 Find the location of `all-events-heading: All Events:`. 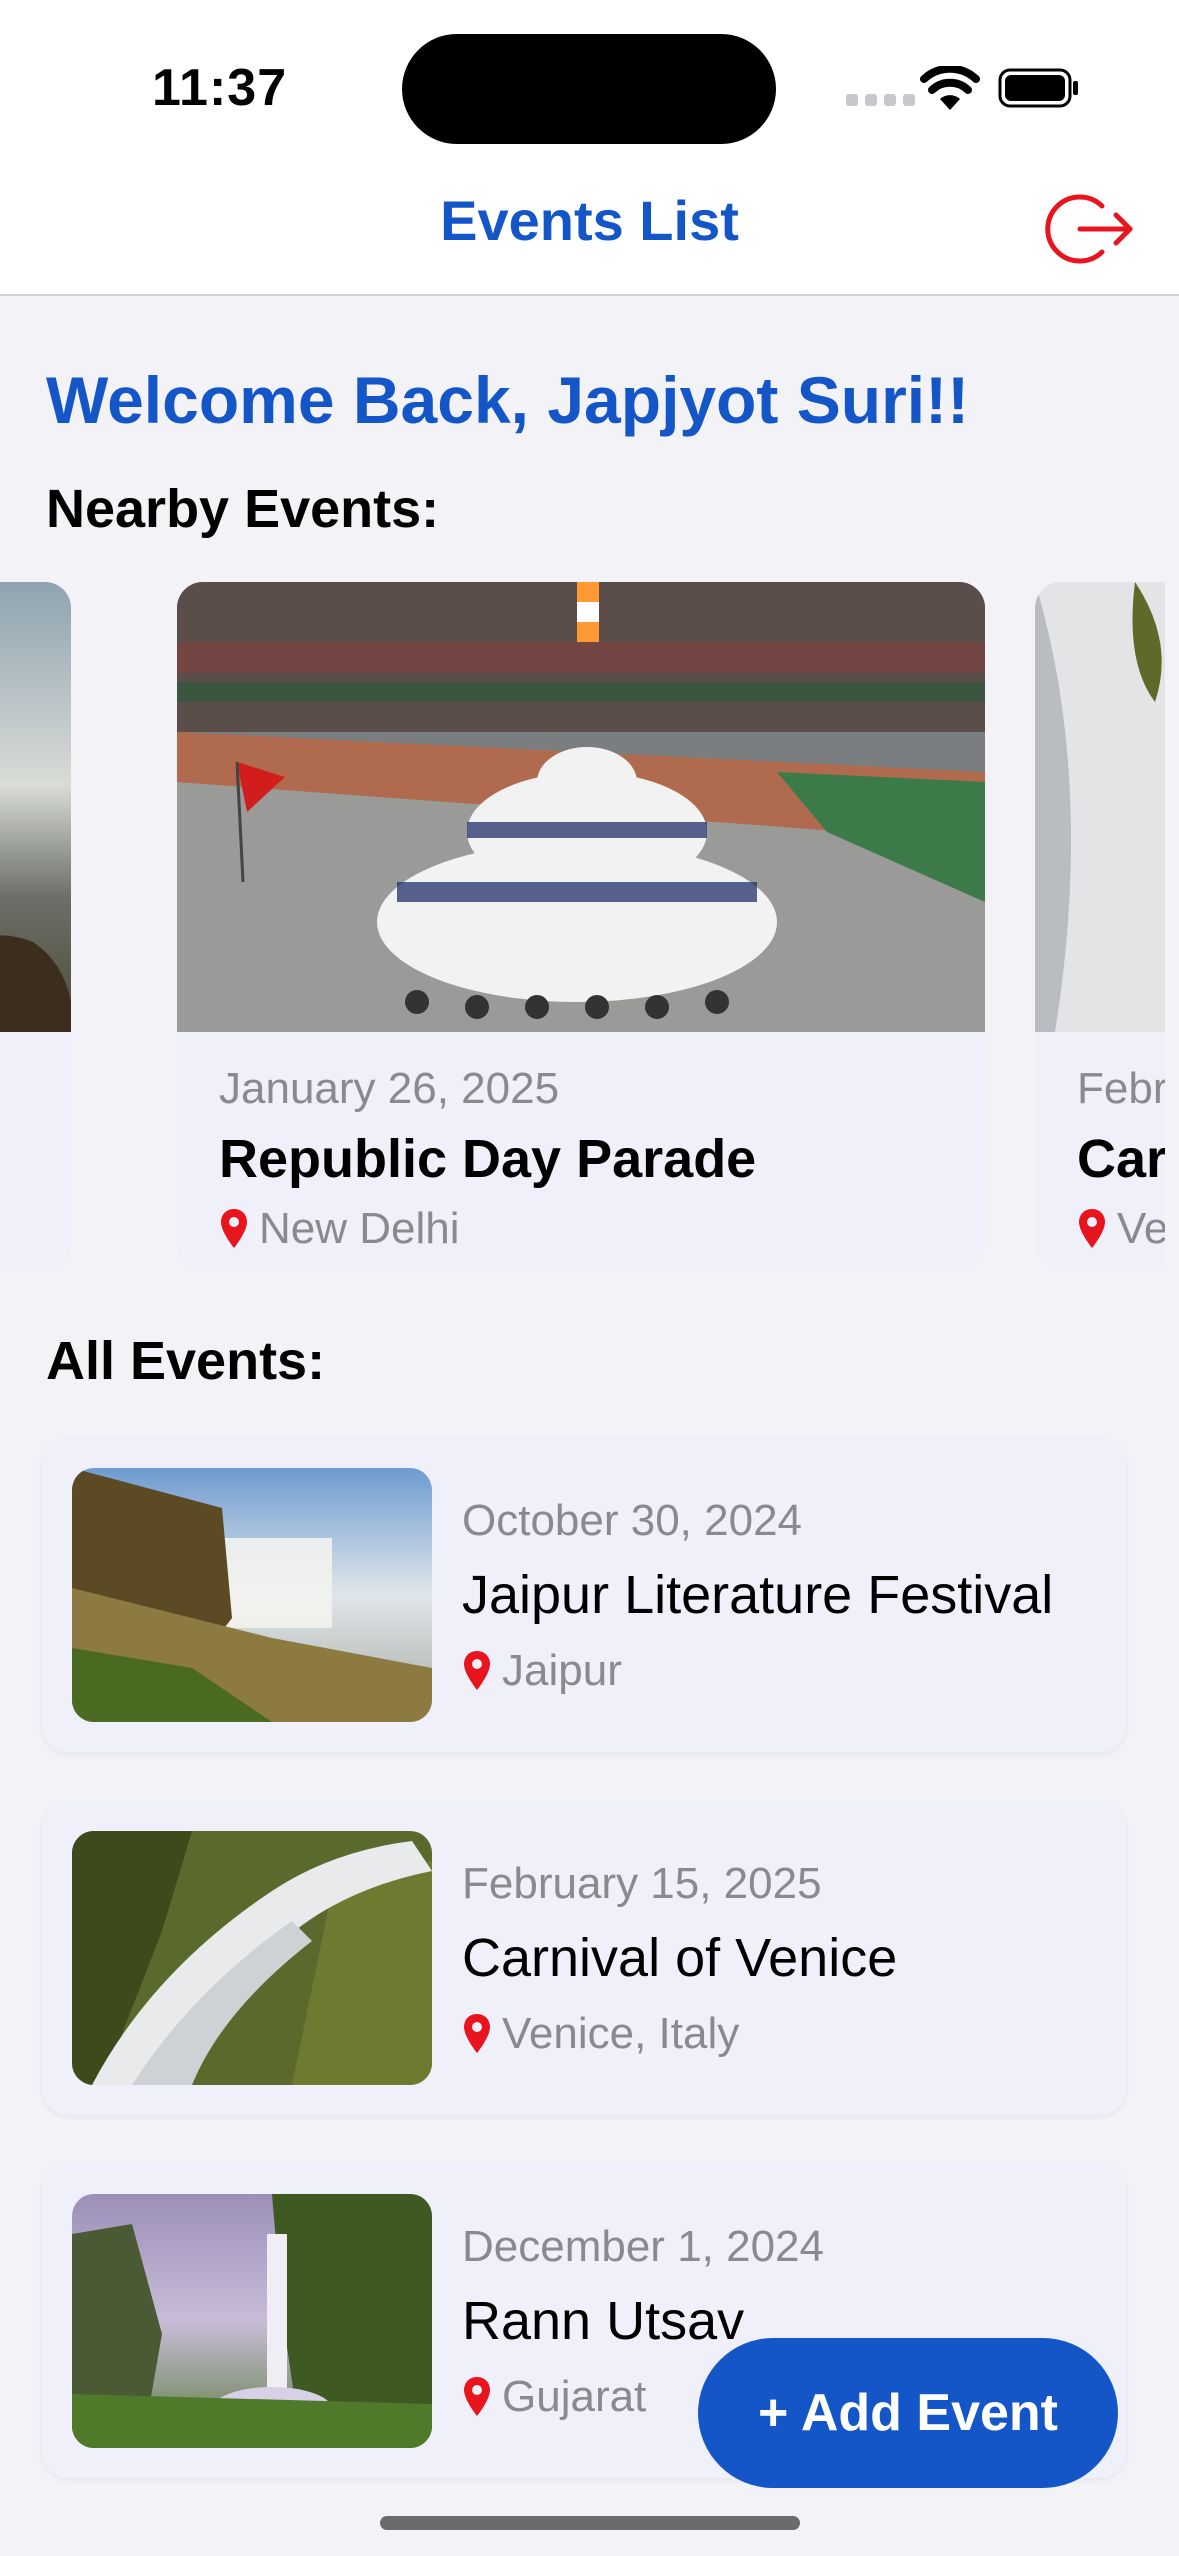

all-events-heading: All Events: is located at coordinates (186, 1361).